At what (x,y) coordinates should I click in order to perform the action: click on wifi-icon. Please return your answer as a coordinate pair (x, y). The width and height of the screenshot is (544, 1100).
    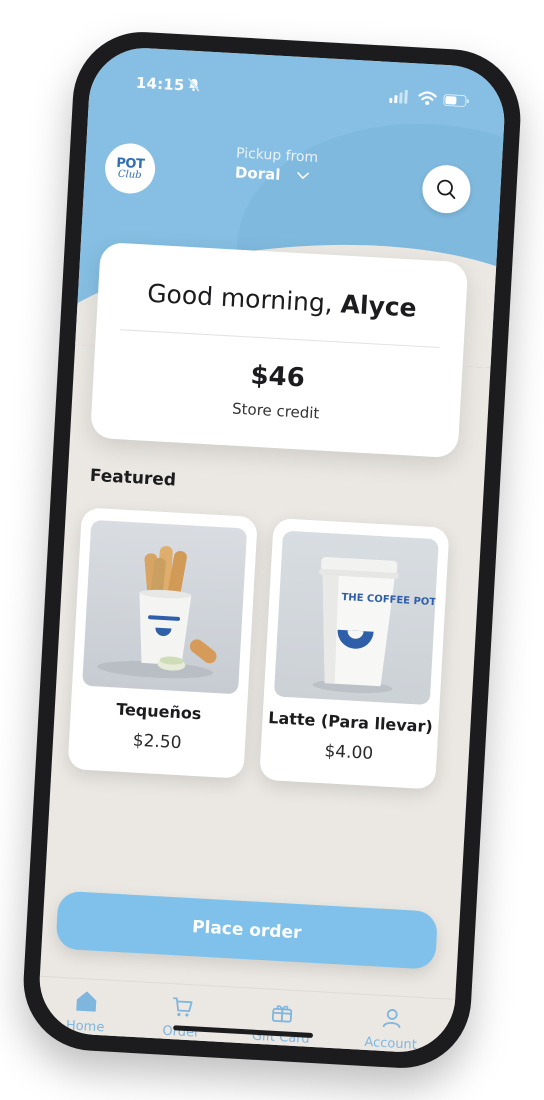
    Looking at the image, I should click on (427, 98).